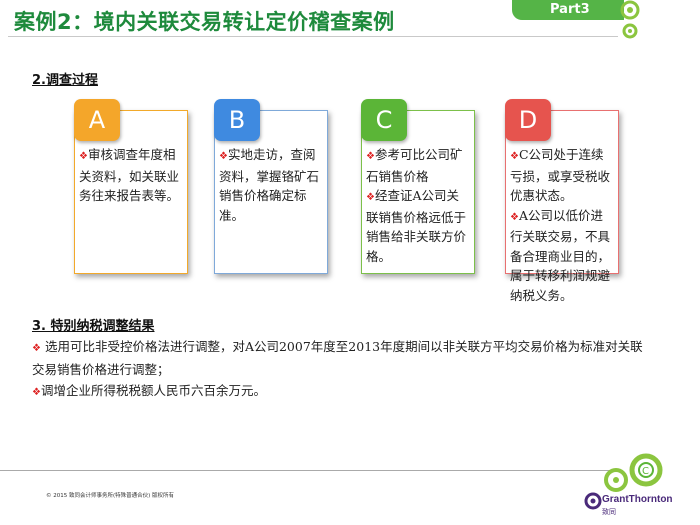  I want to click on card-b-text: ❖实地走访，查阅资料，掌握铬矿石销售价格确定标准。, so click(271, 185).